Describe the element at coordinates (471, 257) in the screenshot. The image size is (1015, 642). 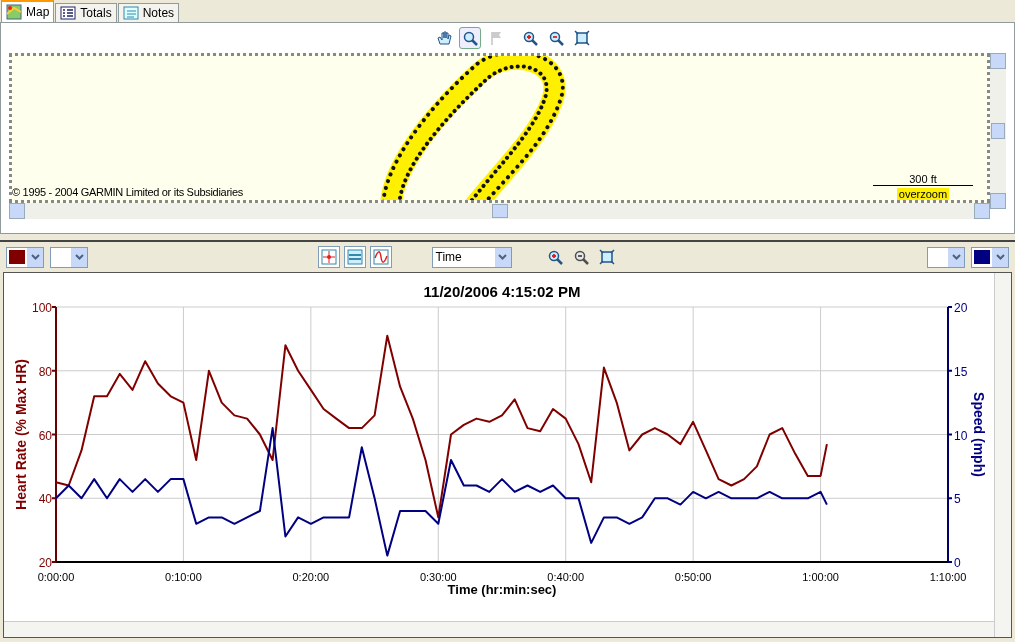
I see `x-axis-select: Time` at that location.